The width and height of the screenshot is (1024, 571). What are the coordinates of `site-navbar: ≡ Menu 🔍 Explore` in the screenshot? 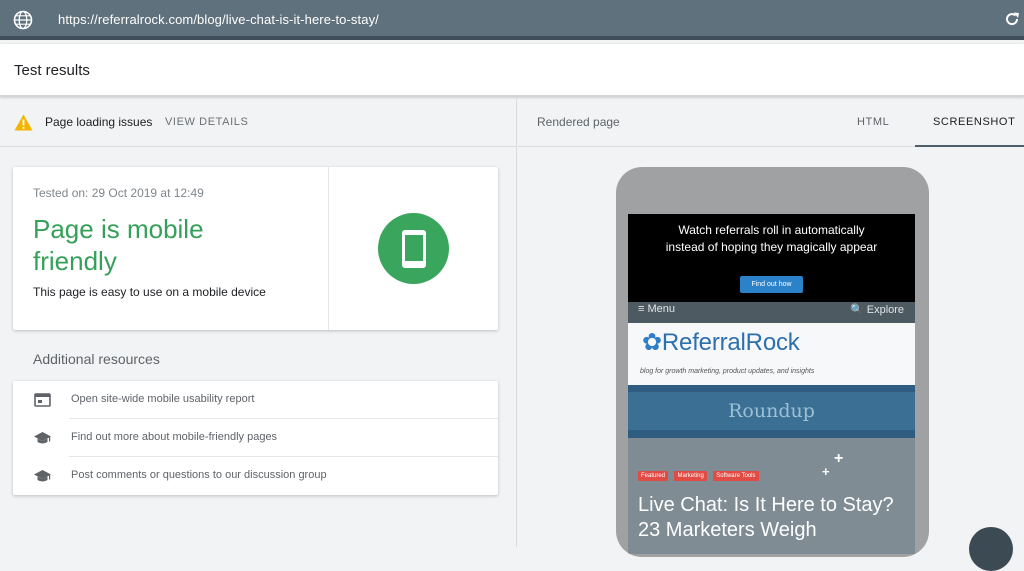 It's located at (771, 312).